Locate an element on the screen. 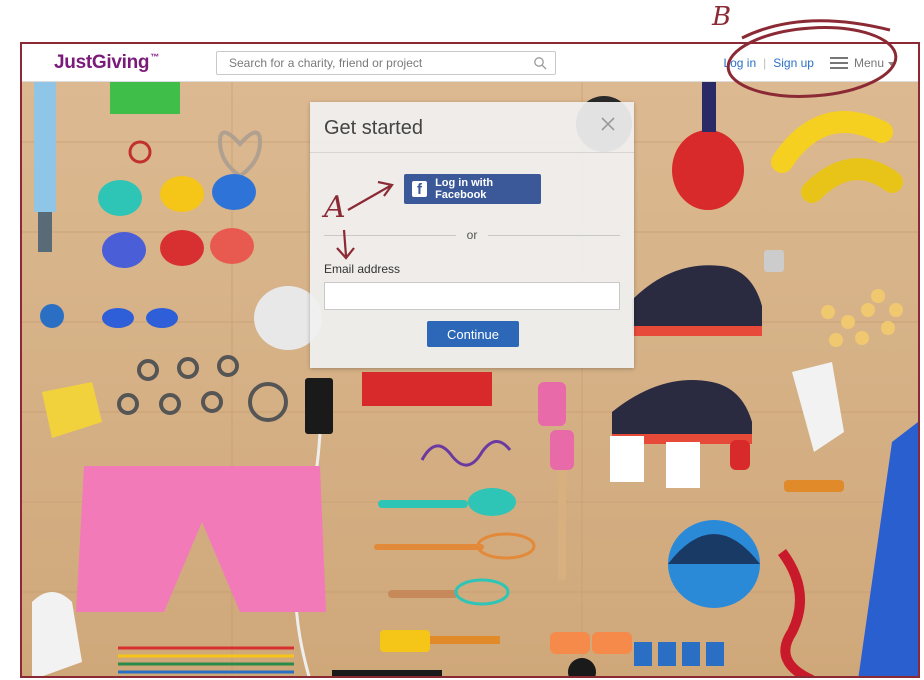 This screenshot has width=924, height=680. menu-label: Menu is located at coordinates (868, 63).